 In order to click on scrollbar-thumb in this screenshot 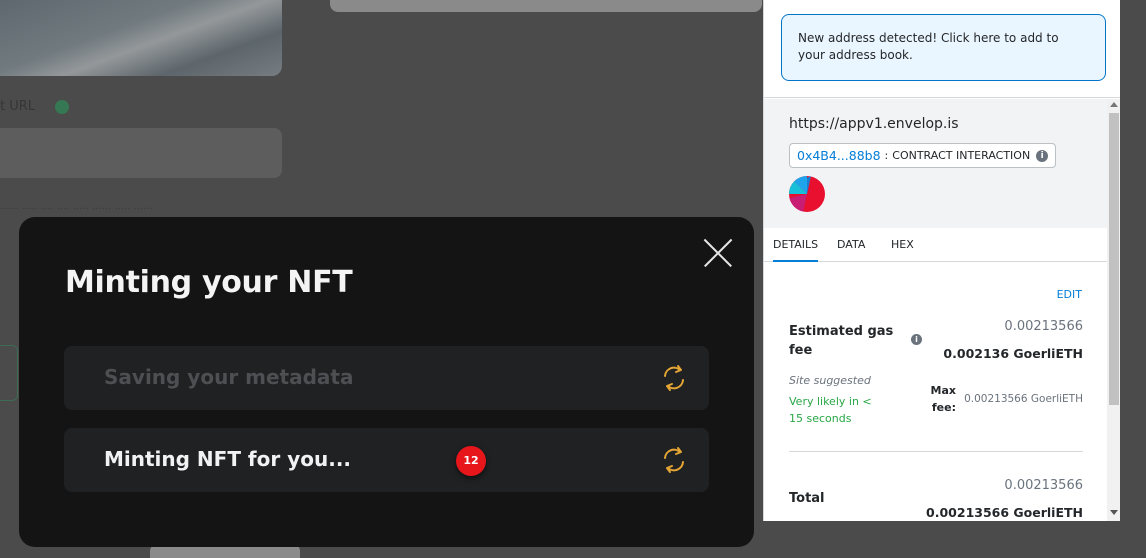, I will do `click(1114, 259)`.